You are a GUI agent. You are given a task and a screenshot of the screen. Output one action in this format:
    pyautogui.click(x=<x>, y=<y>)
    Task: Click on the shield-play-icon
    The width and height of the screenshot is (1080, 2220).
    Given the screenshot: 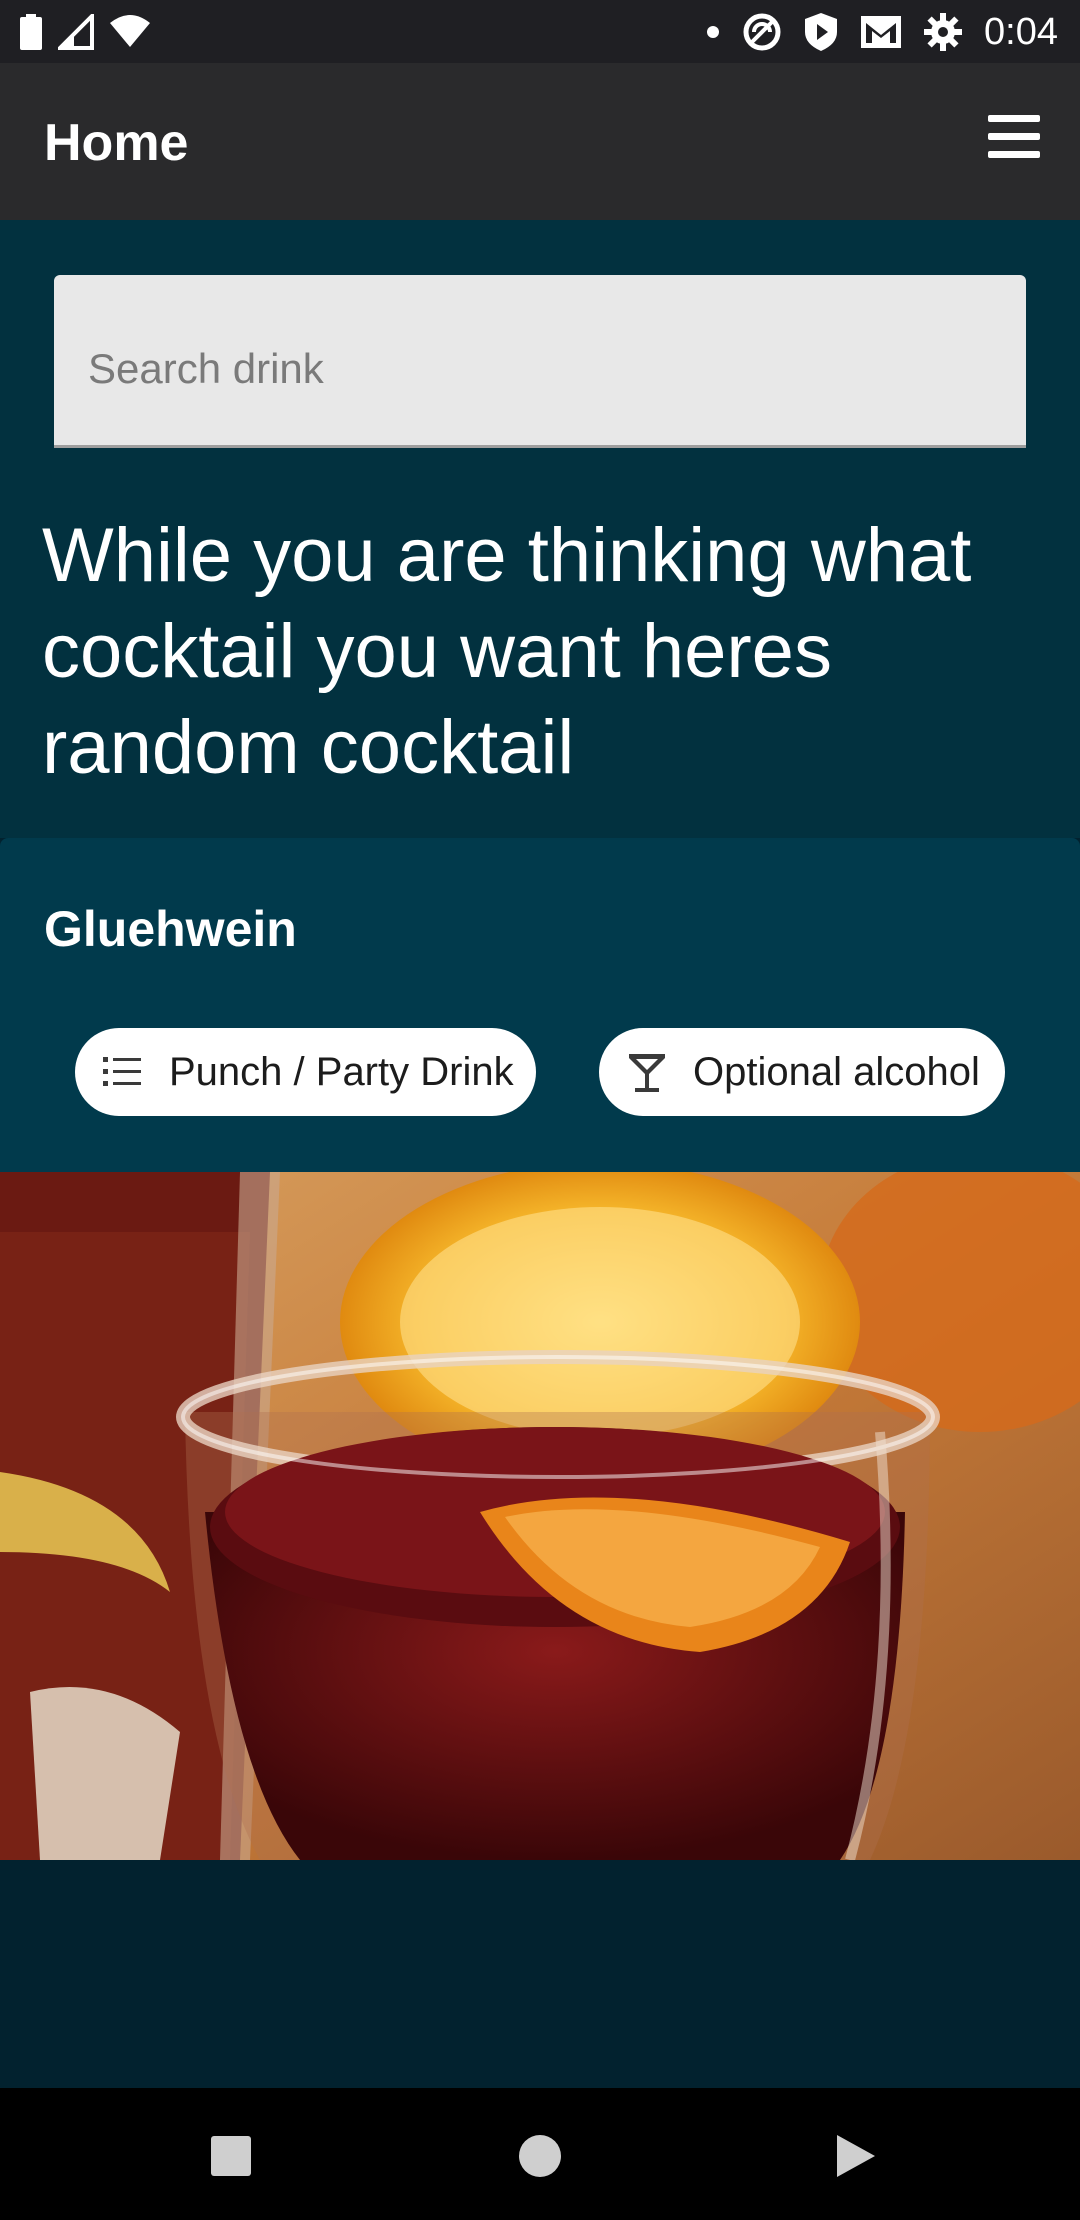 What is the action you would take?
    pyautogui.click(x=821, y=32)
    